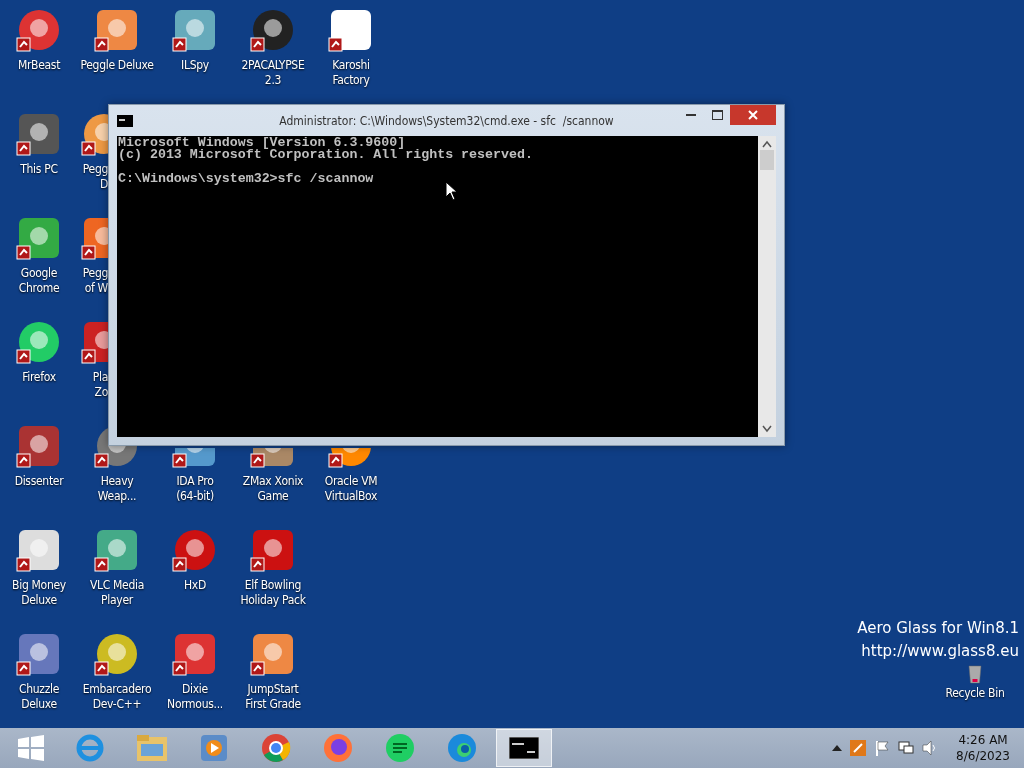 This screenshot has height=768, width=1024. What do you see at coordinates (983, 756) in the screenshot?
I see `date-text: 8/6/2023` at bounding box center [983, 756].